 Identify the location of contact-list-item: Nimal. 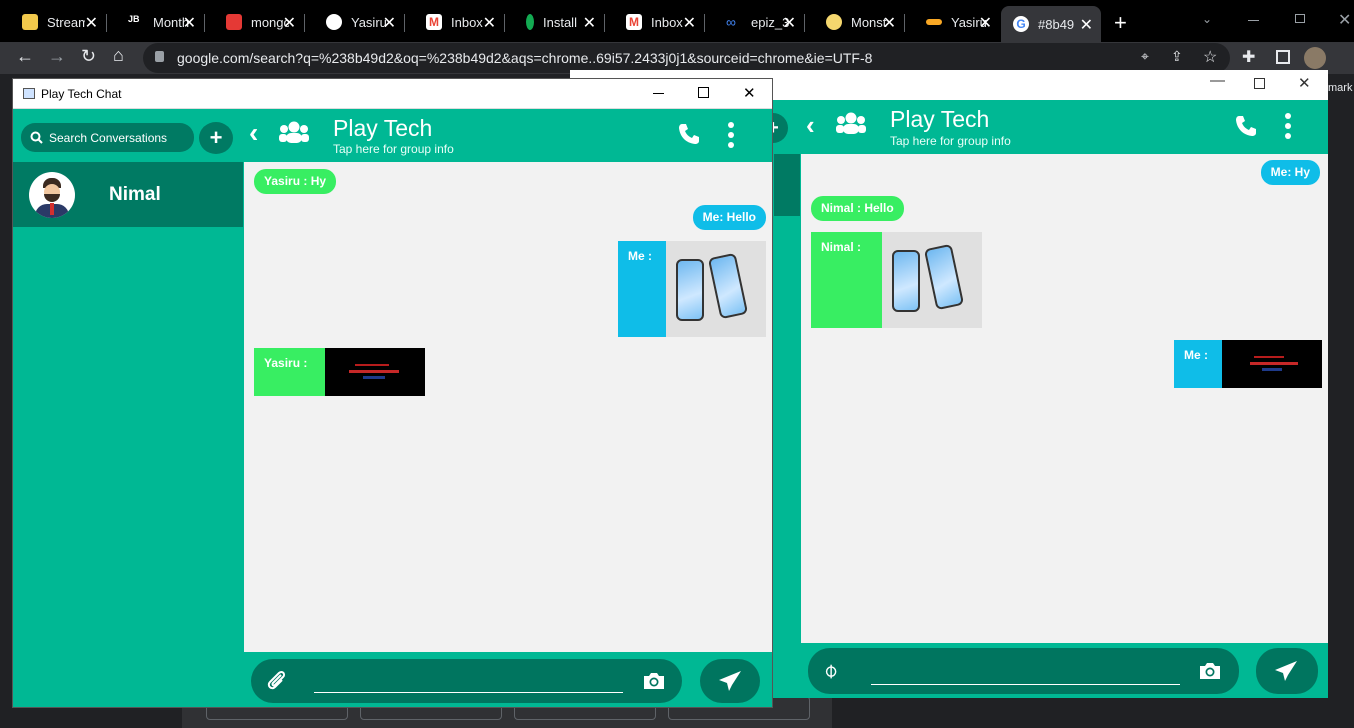
(128, 194).